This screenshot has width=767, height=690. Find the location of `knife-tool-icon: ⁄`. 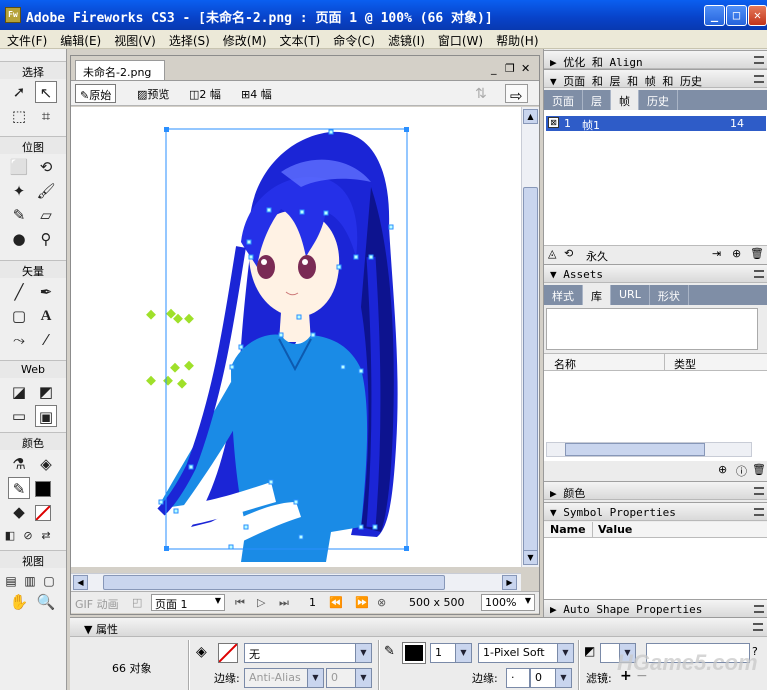

knife-tool-icon: ⁄ is located at coordinates (46, 340).